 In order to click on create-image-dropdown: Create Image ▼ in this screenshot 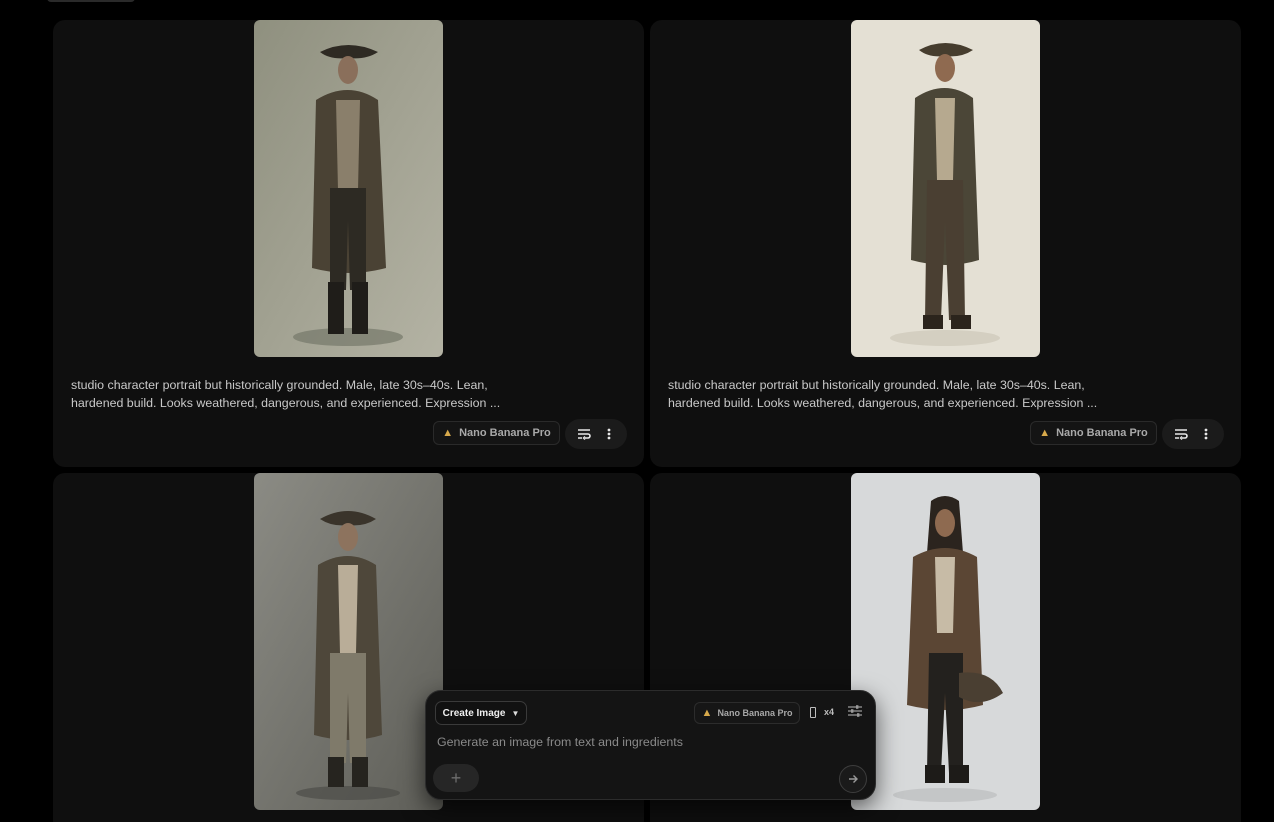, I will do `click(481, 713)`.